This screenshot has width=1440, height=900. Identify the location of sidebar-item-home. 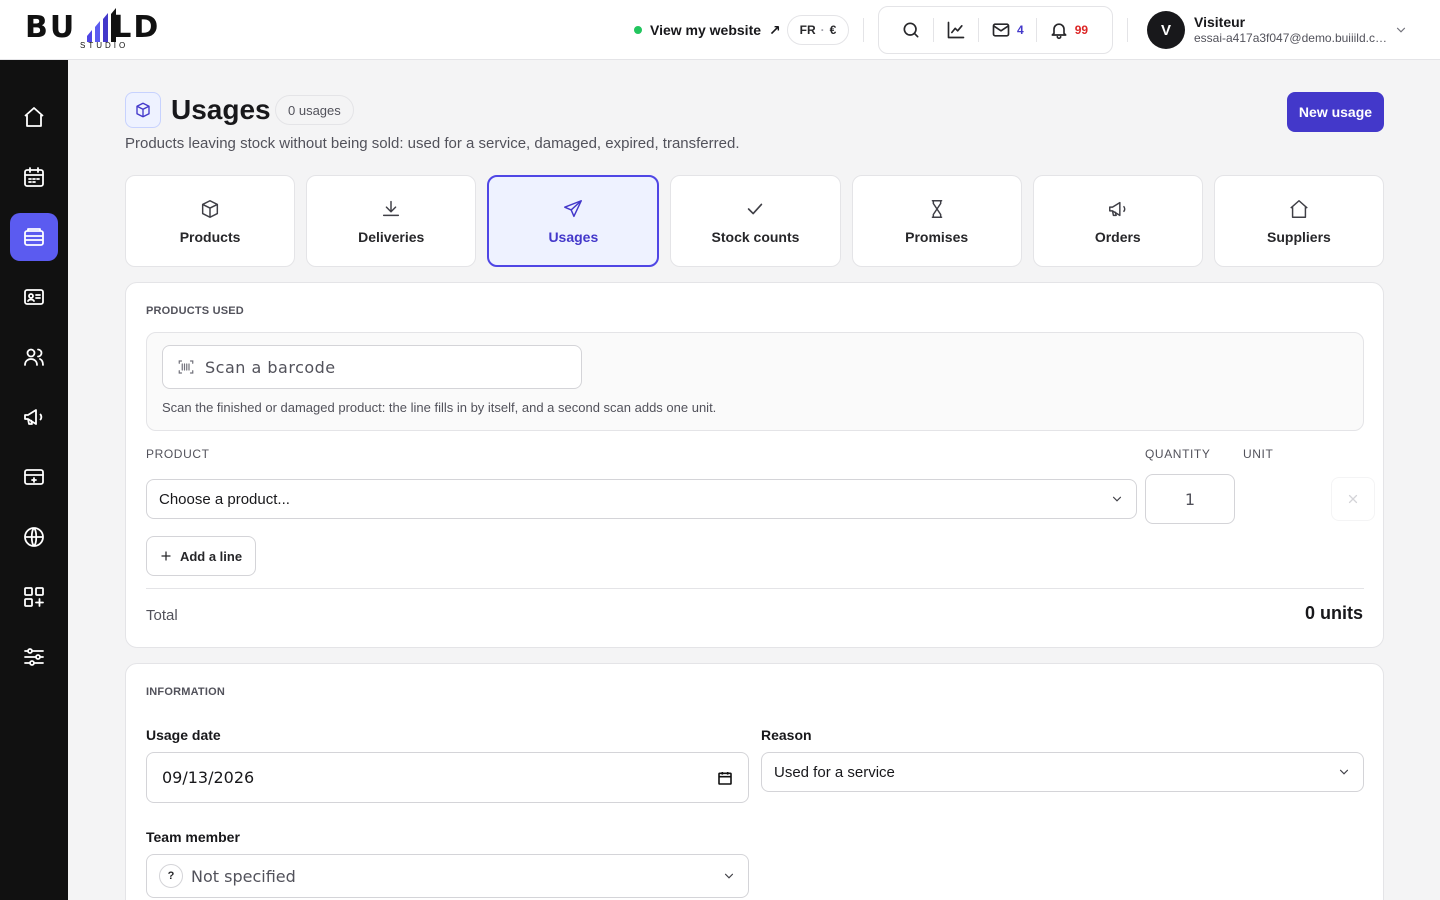
(34, 117).